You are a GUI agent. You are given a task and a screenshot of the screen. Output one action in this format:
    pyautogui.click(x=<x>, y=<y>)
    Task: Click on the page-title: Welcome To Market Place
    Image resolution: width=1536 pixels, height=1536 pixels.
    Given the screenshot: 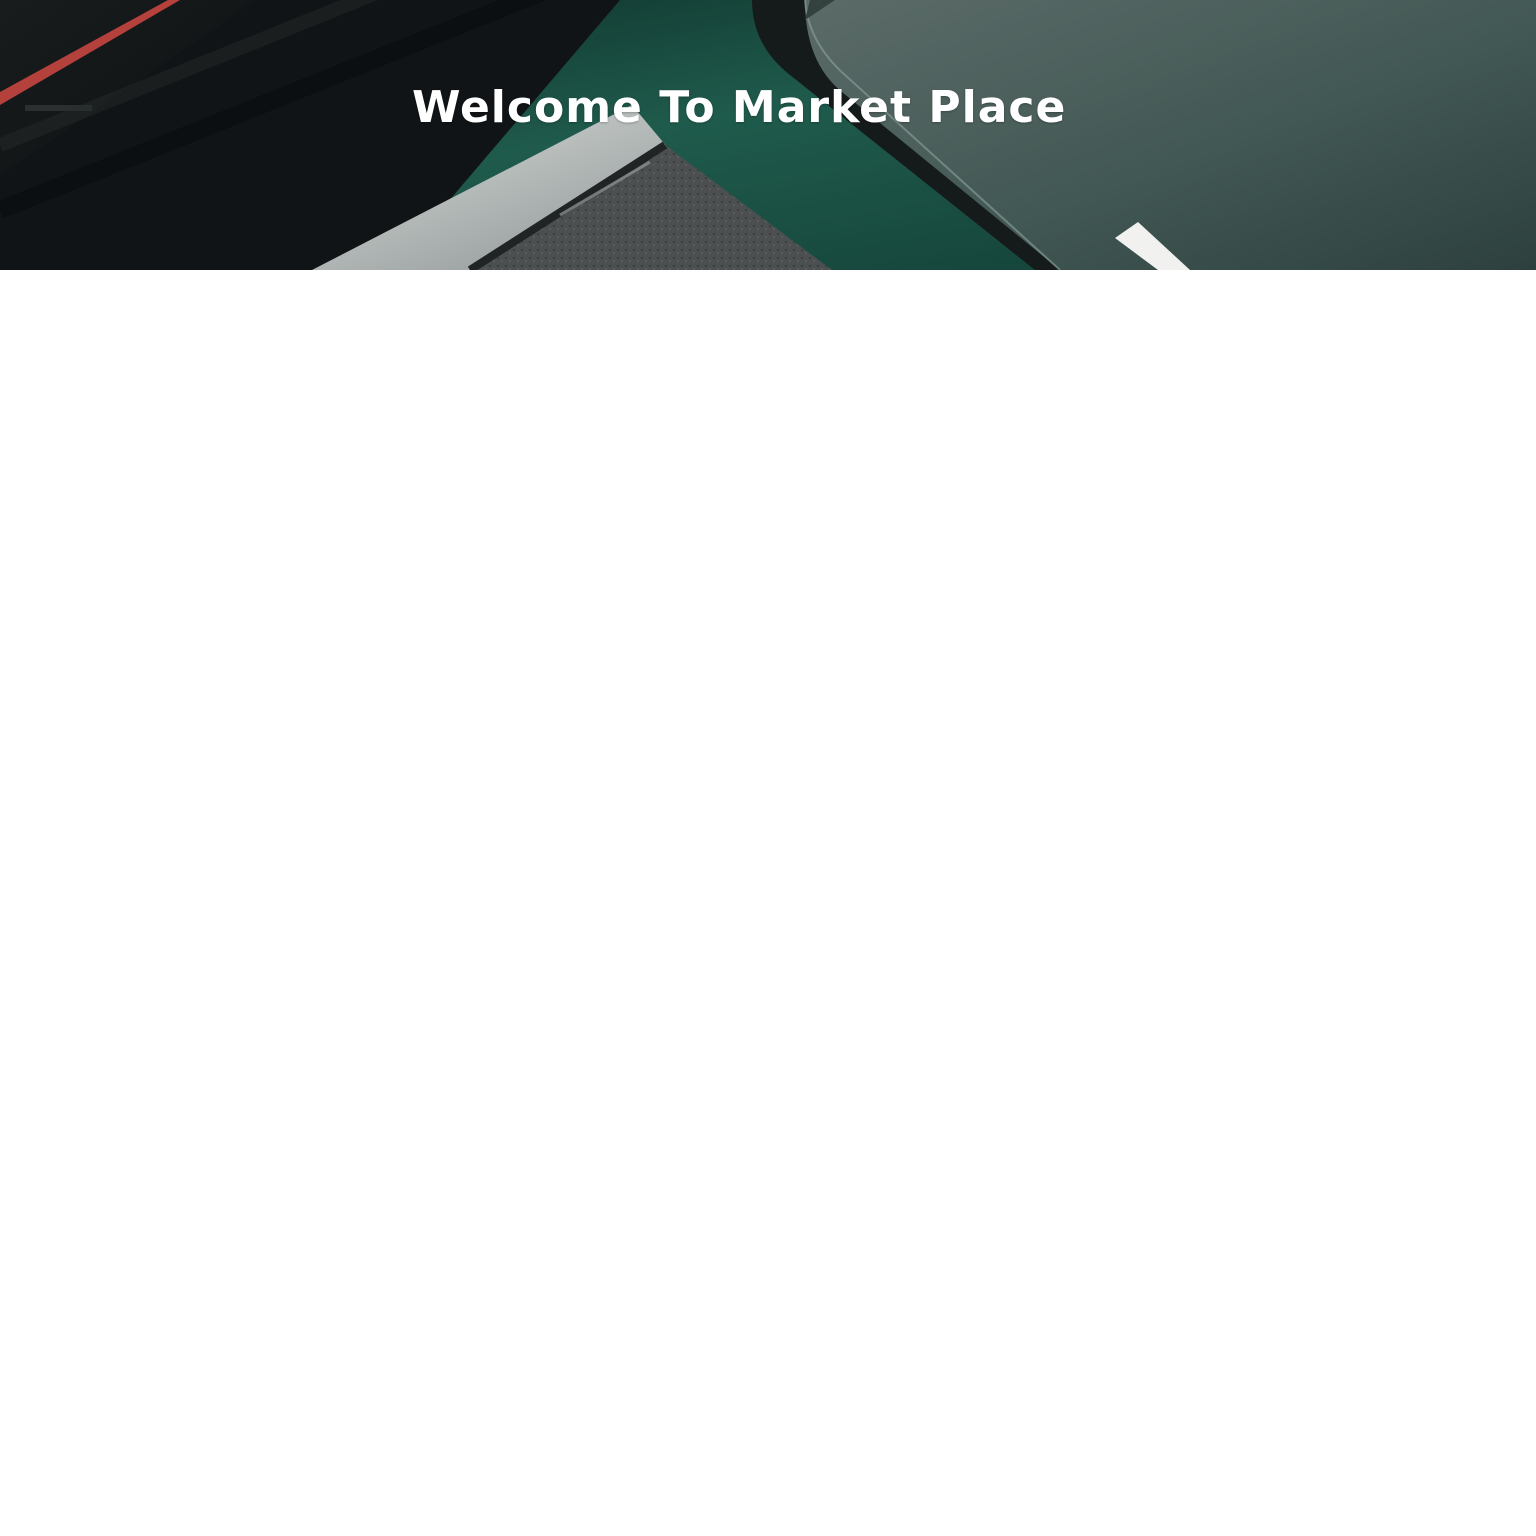 What is the action you would take?
    pyautogui.click(x=739, y=107)
    